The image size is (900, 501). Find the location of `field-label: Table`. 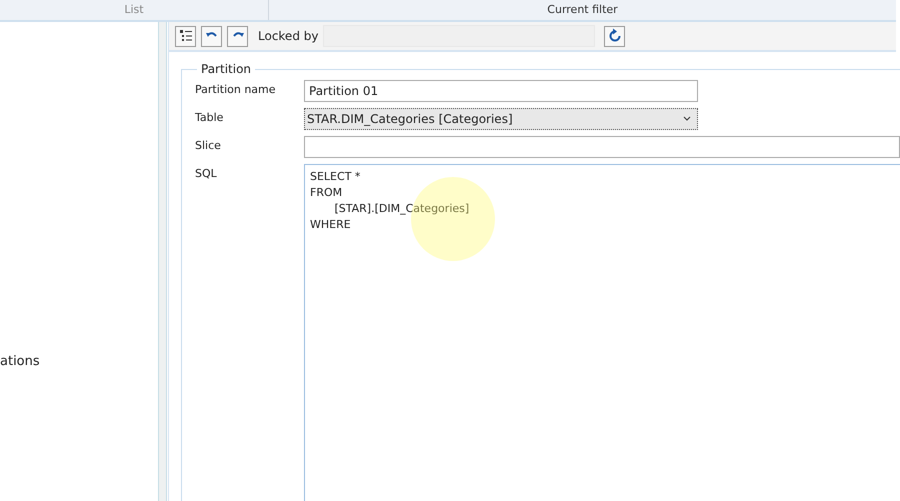

field-label: Table is located at coordinates (209, 117).